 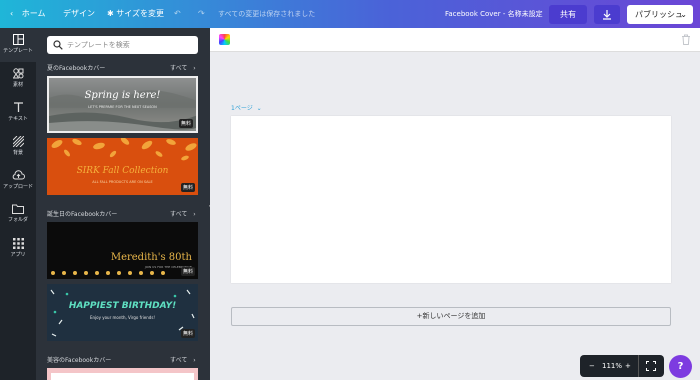 I want to click on resize-label: サイズを変更, so click(x=140, y=13).